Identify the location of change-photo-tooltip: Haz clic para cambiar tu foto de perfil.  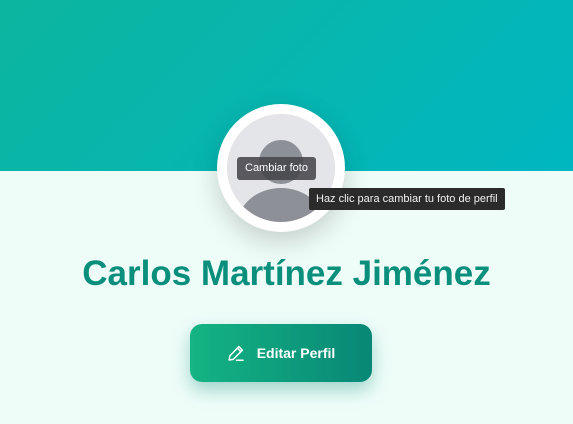
(407, 199).